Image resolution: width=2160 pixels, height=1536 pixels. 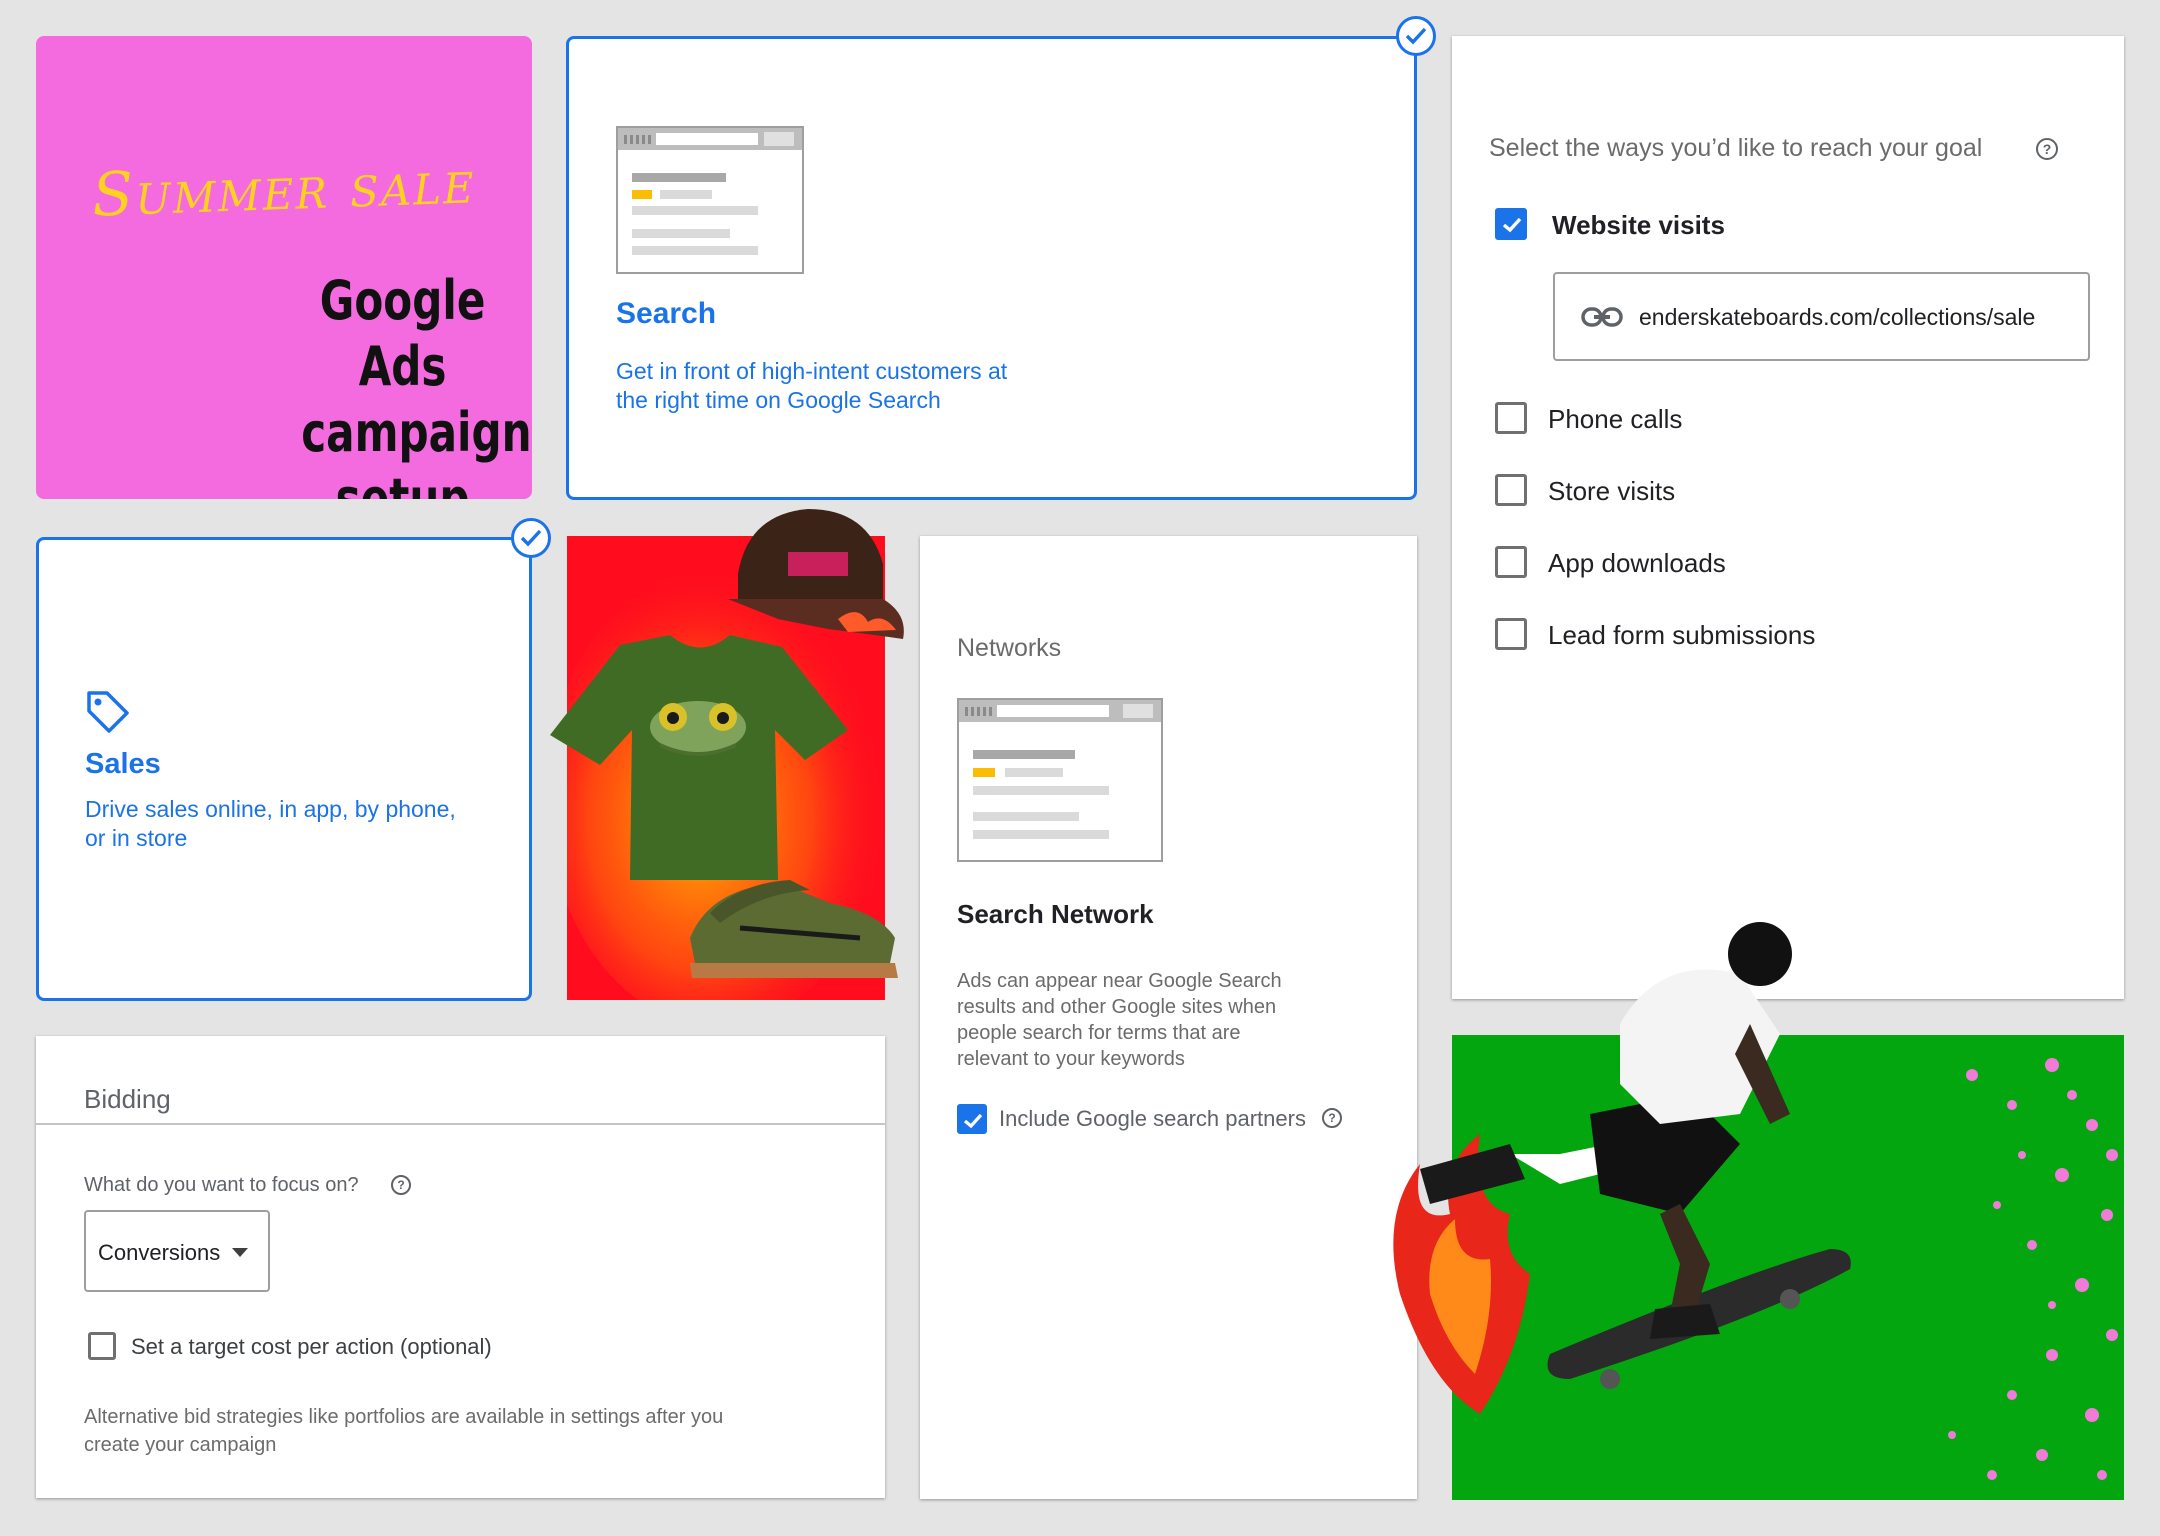 I want to click on focus-dropdown: Conversions, so click(x=177, y=1251).